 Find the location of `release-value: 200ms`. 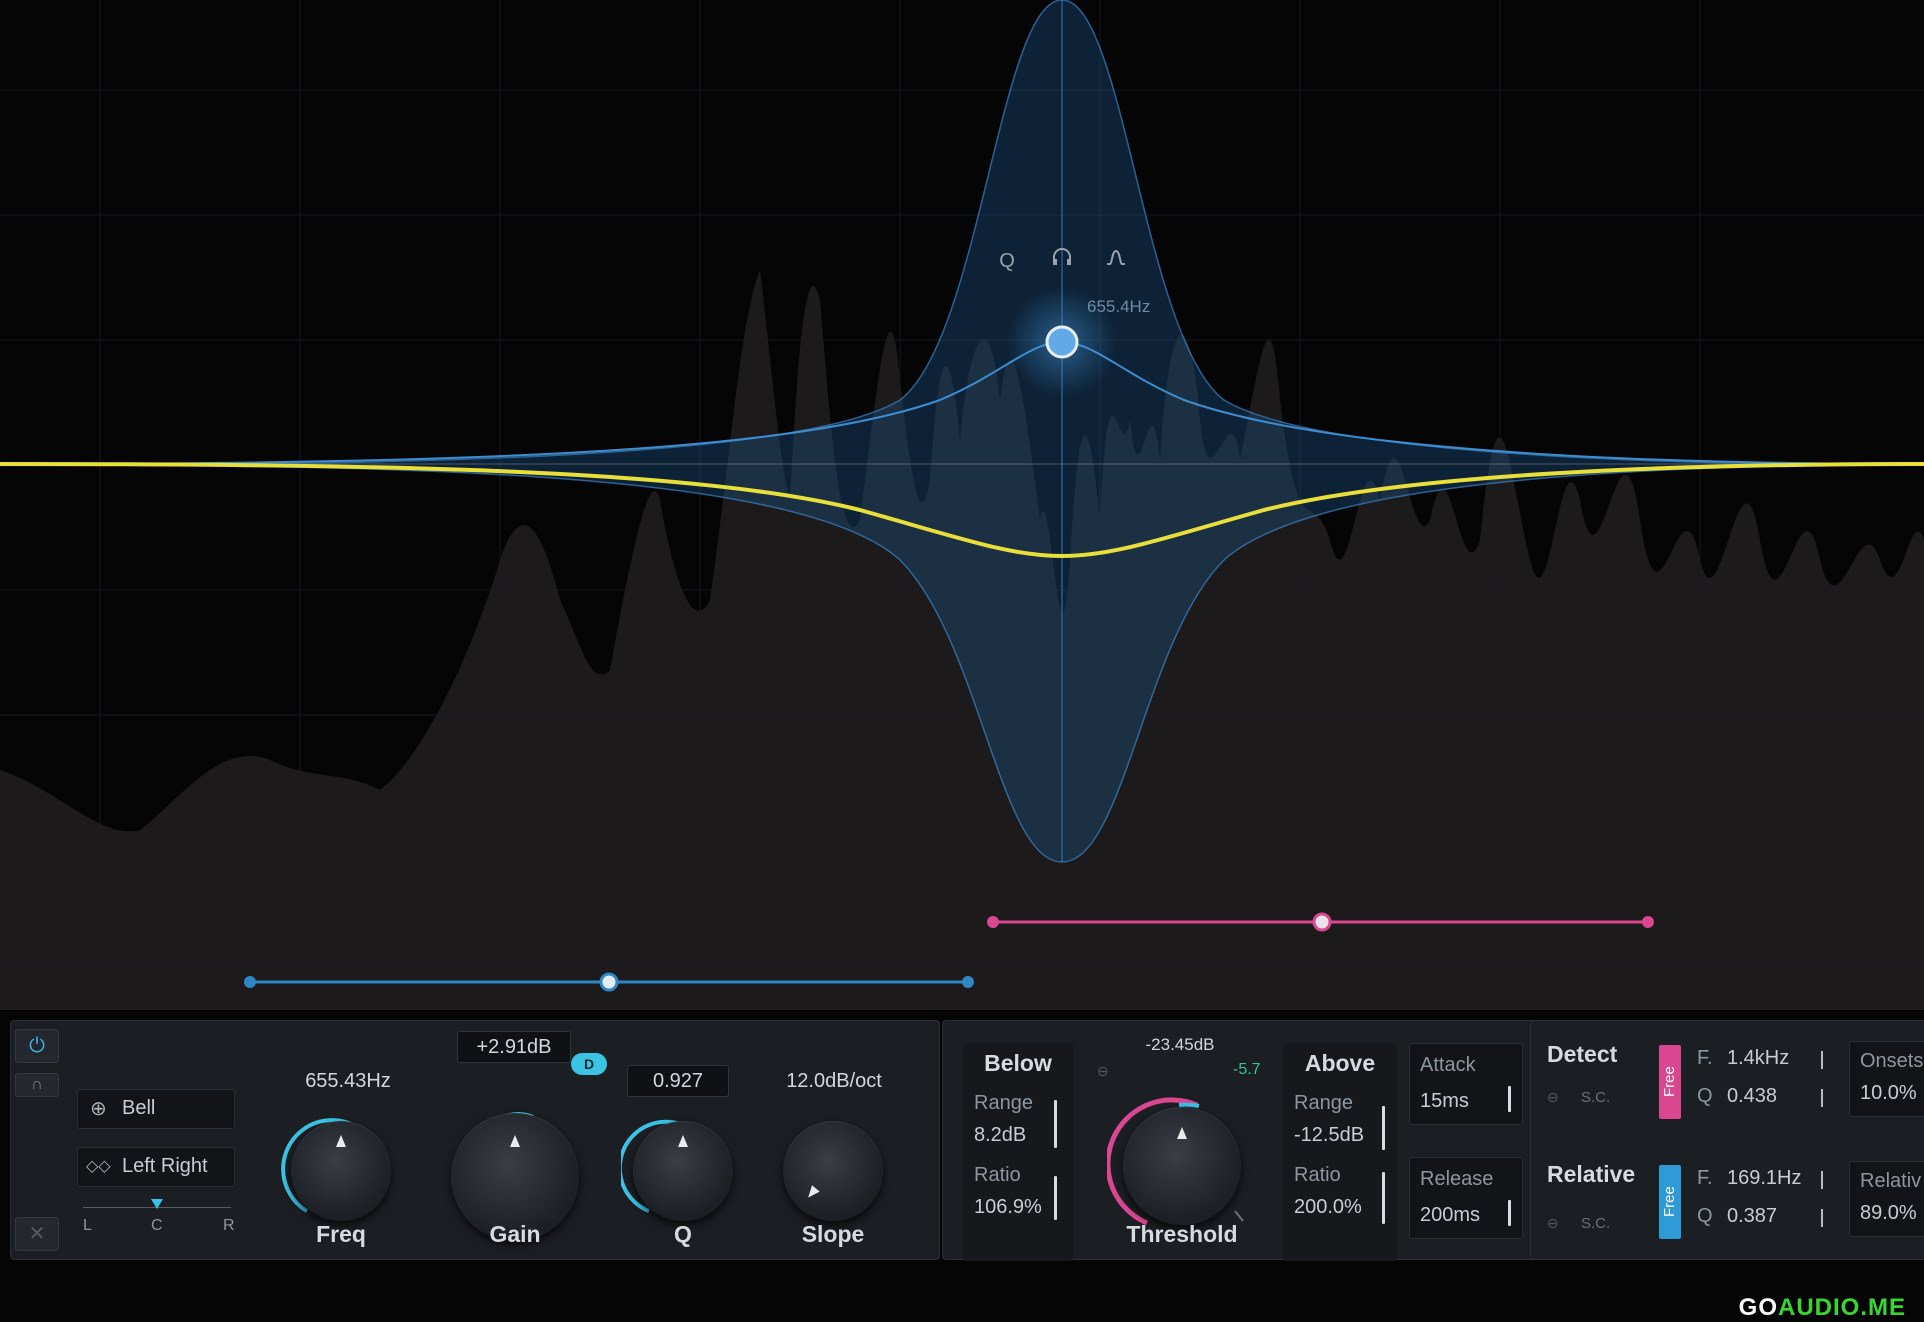

release-value: 200ms is located at coordinates (1450, 1215).